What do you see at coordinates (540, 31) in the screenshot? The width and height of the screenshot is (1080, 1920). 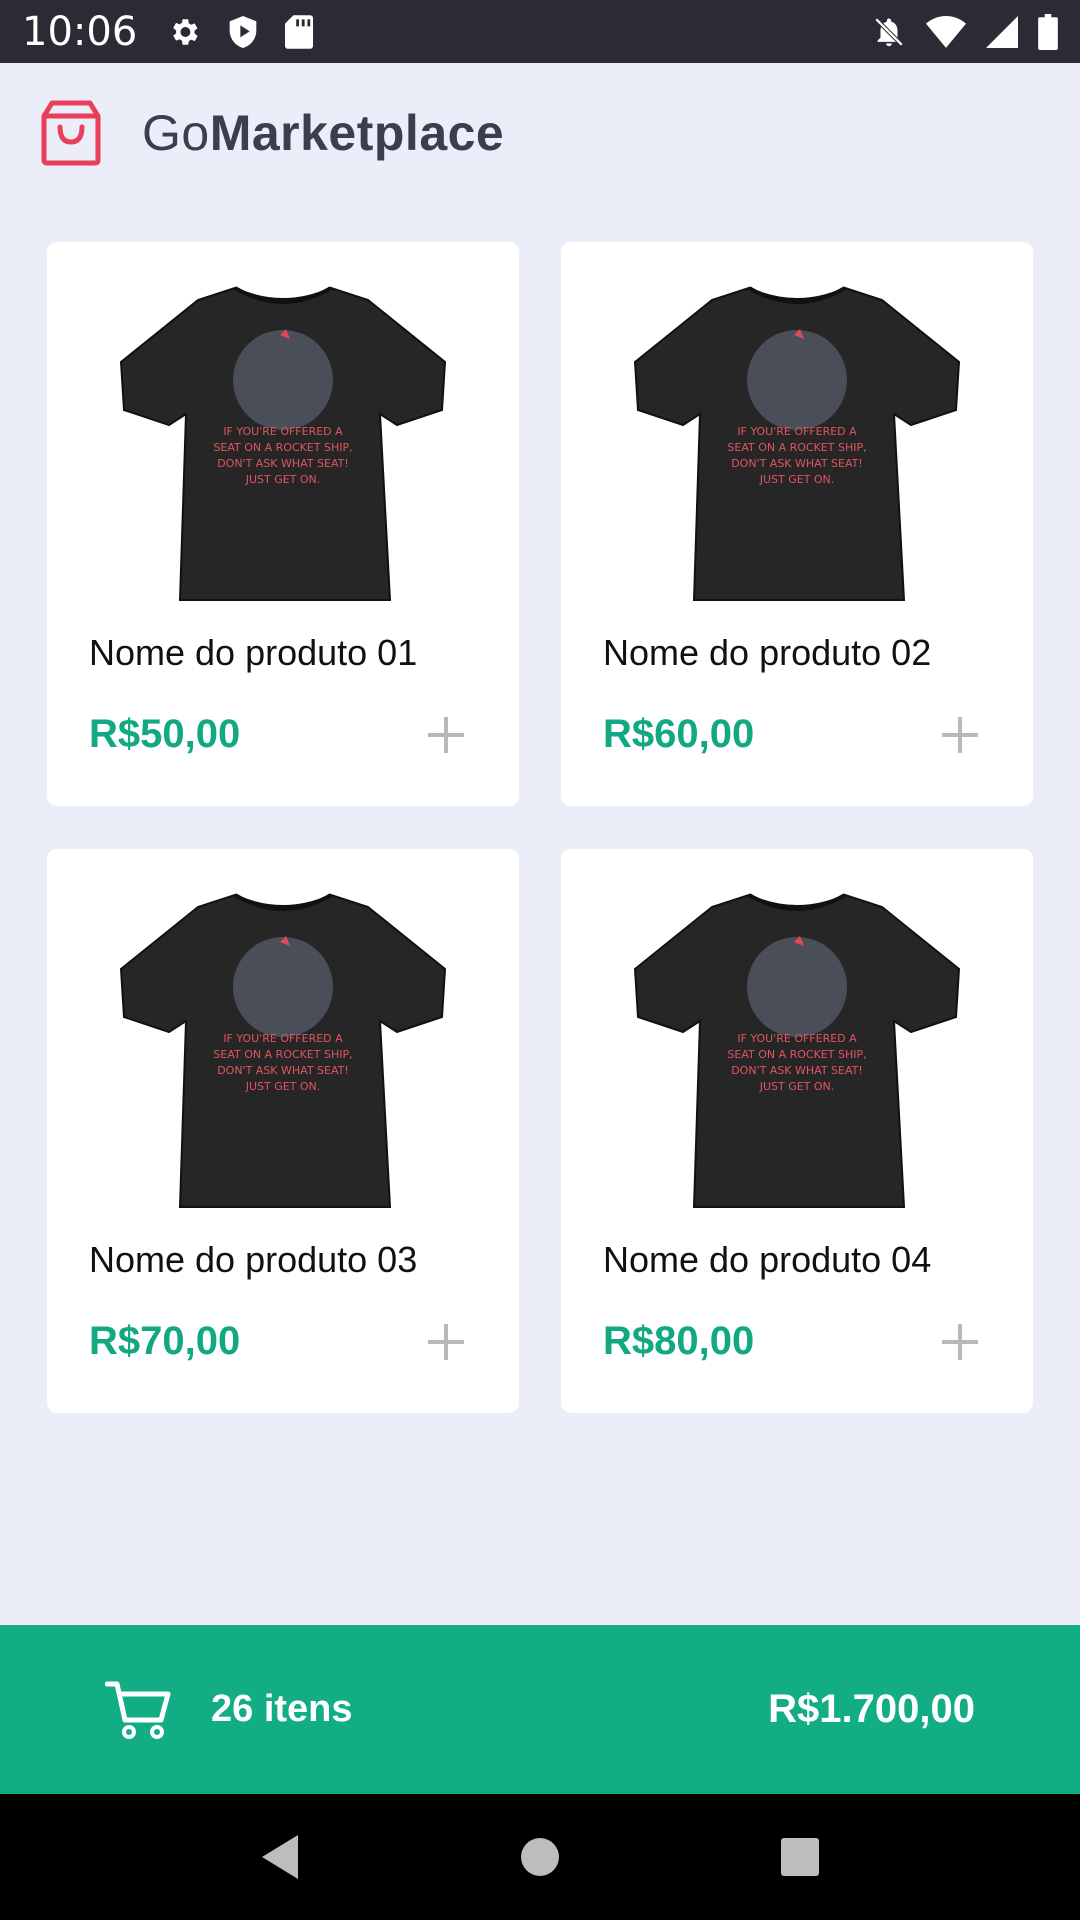 I see `status-bar: 10:06` at bounding box center [540, 31].